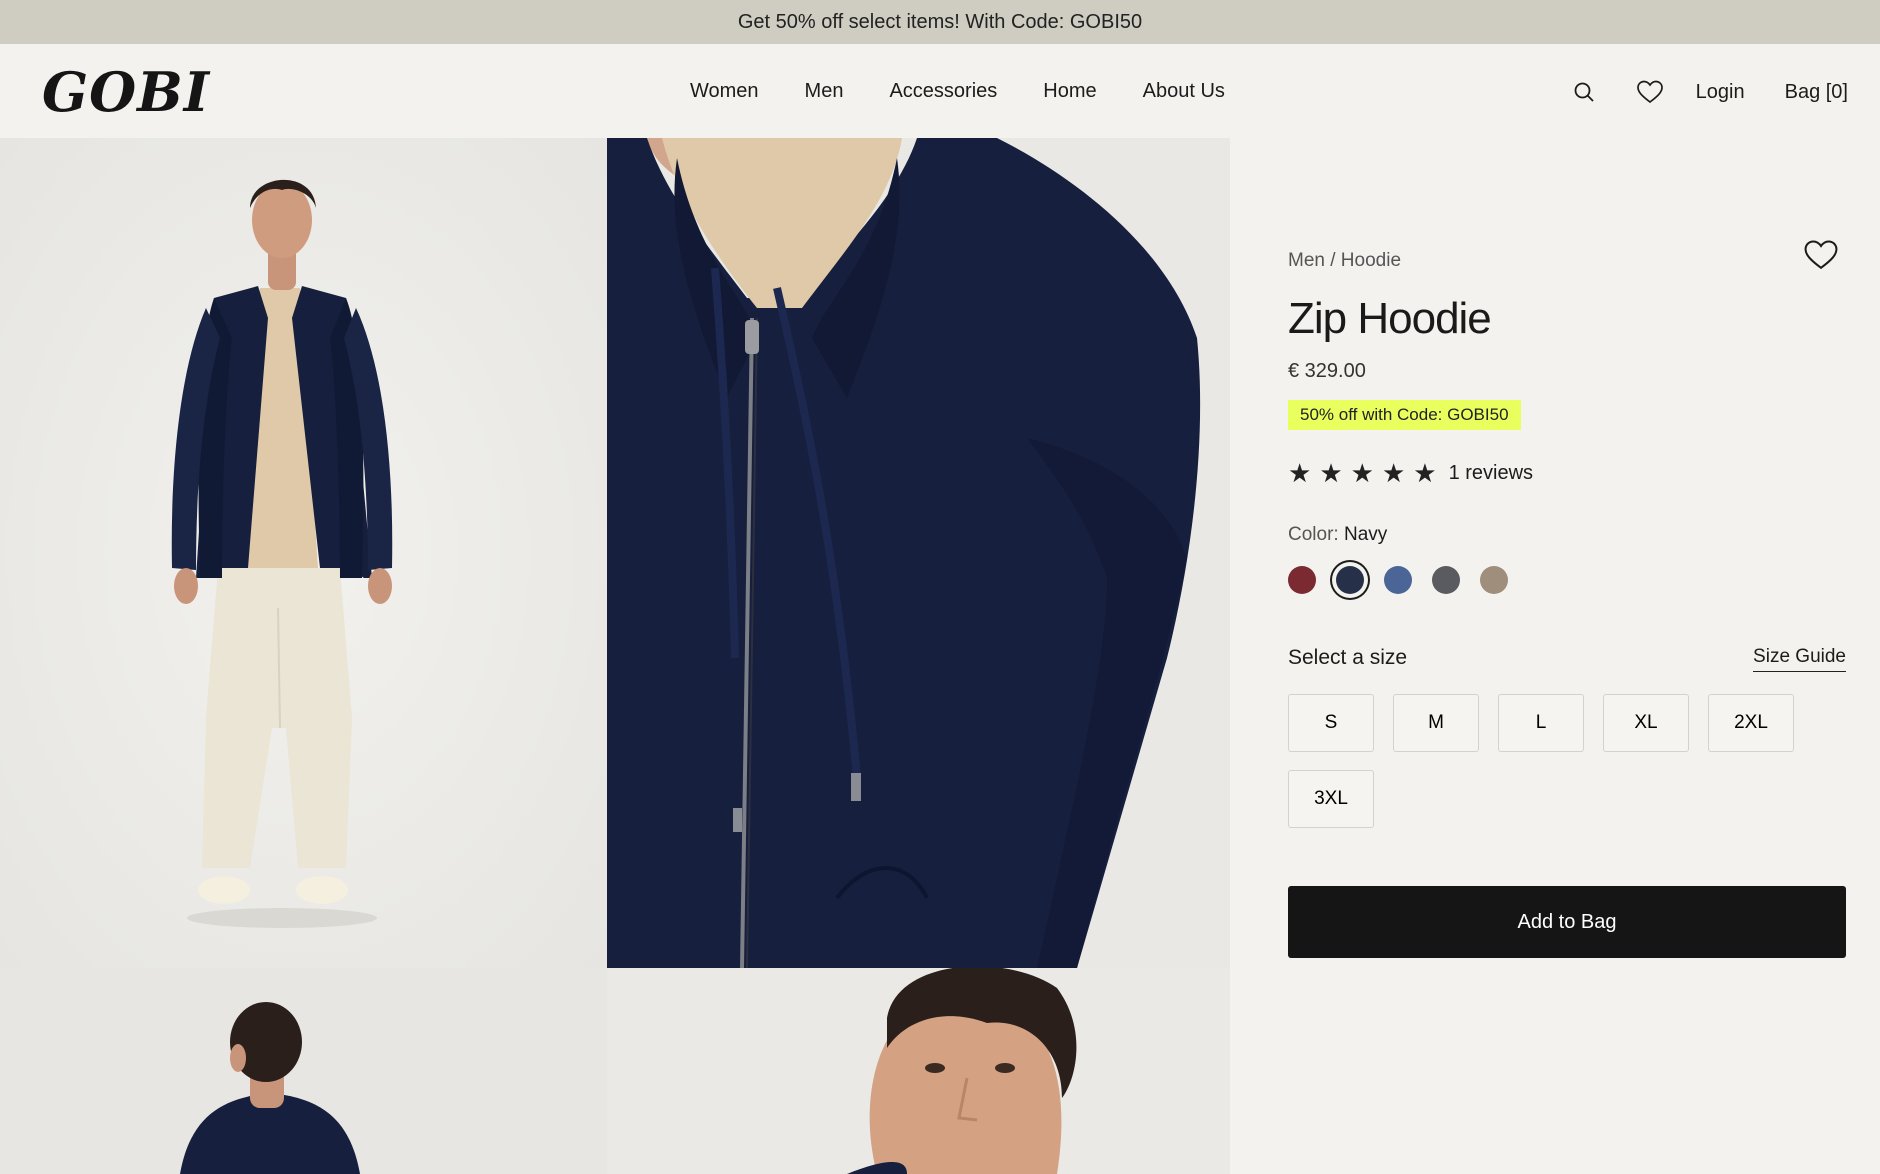 Image resolution: width=1880 pixels, height=1174 pixels. I want to click on color-swatches, so click(1398, 580).